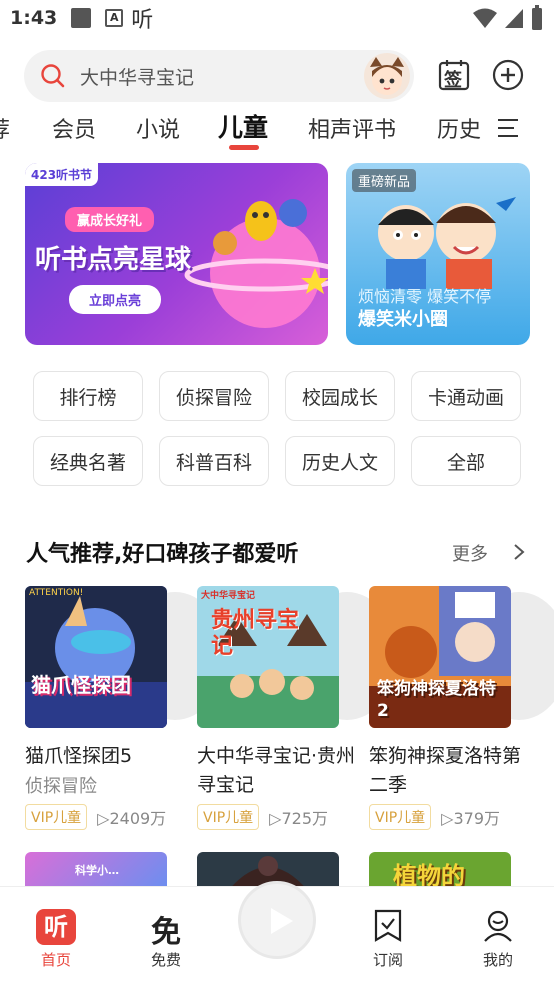 The height and width of the screenshot is (984, 554). Describe the element at coordinates (282, 921) in the screenshot. I see `play-icon` at that location.